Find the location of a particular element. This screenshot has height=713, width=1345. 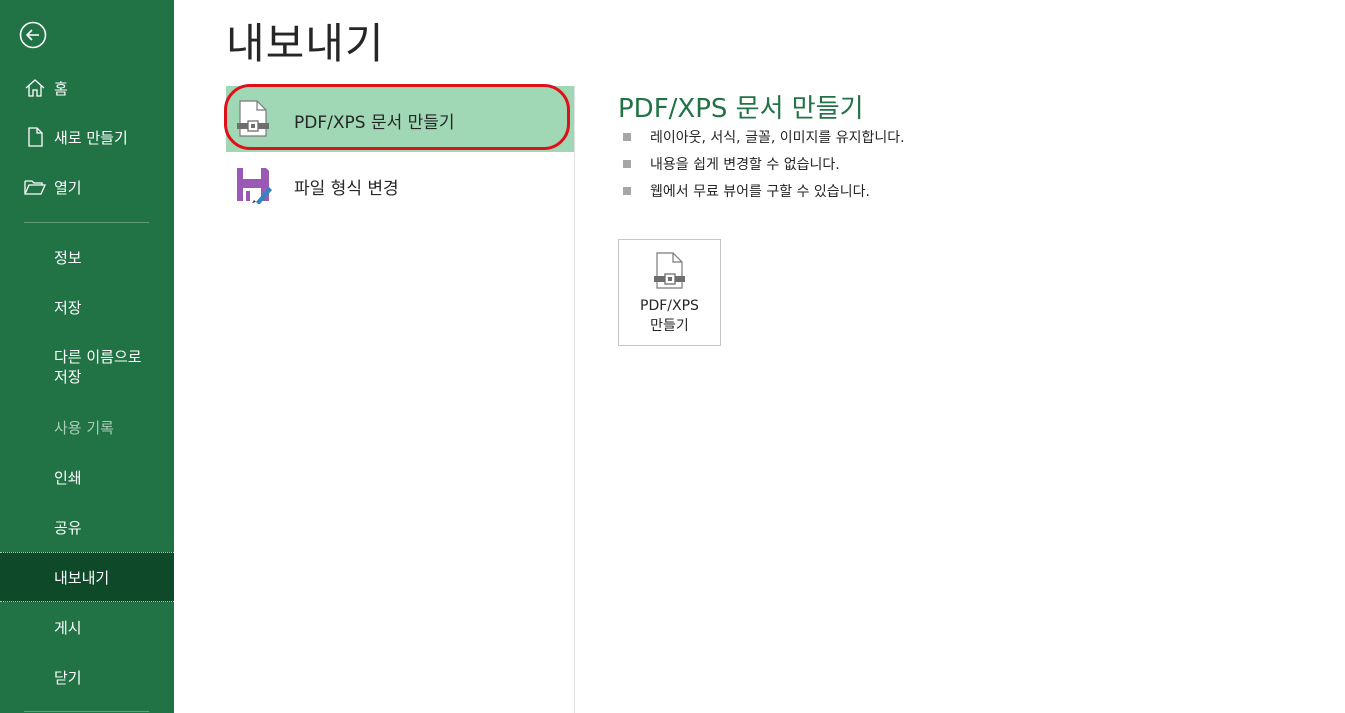

detail-title: PDF/XPS 문서 만들기 is located at coordinates (741, 109).